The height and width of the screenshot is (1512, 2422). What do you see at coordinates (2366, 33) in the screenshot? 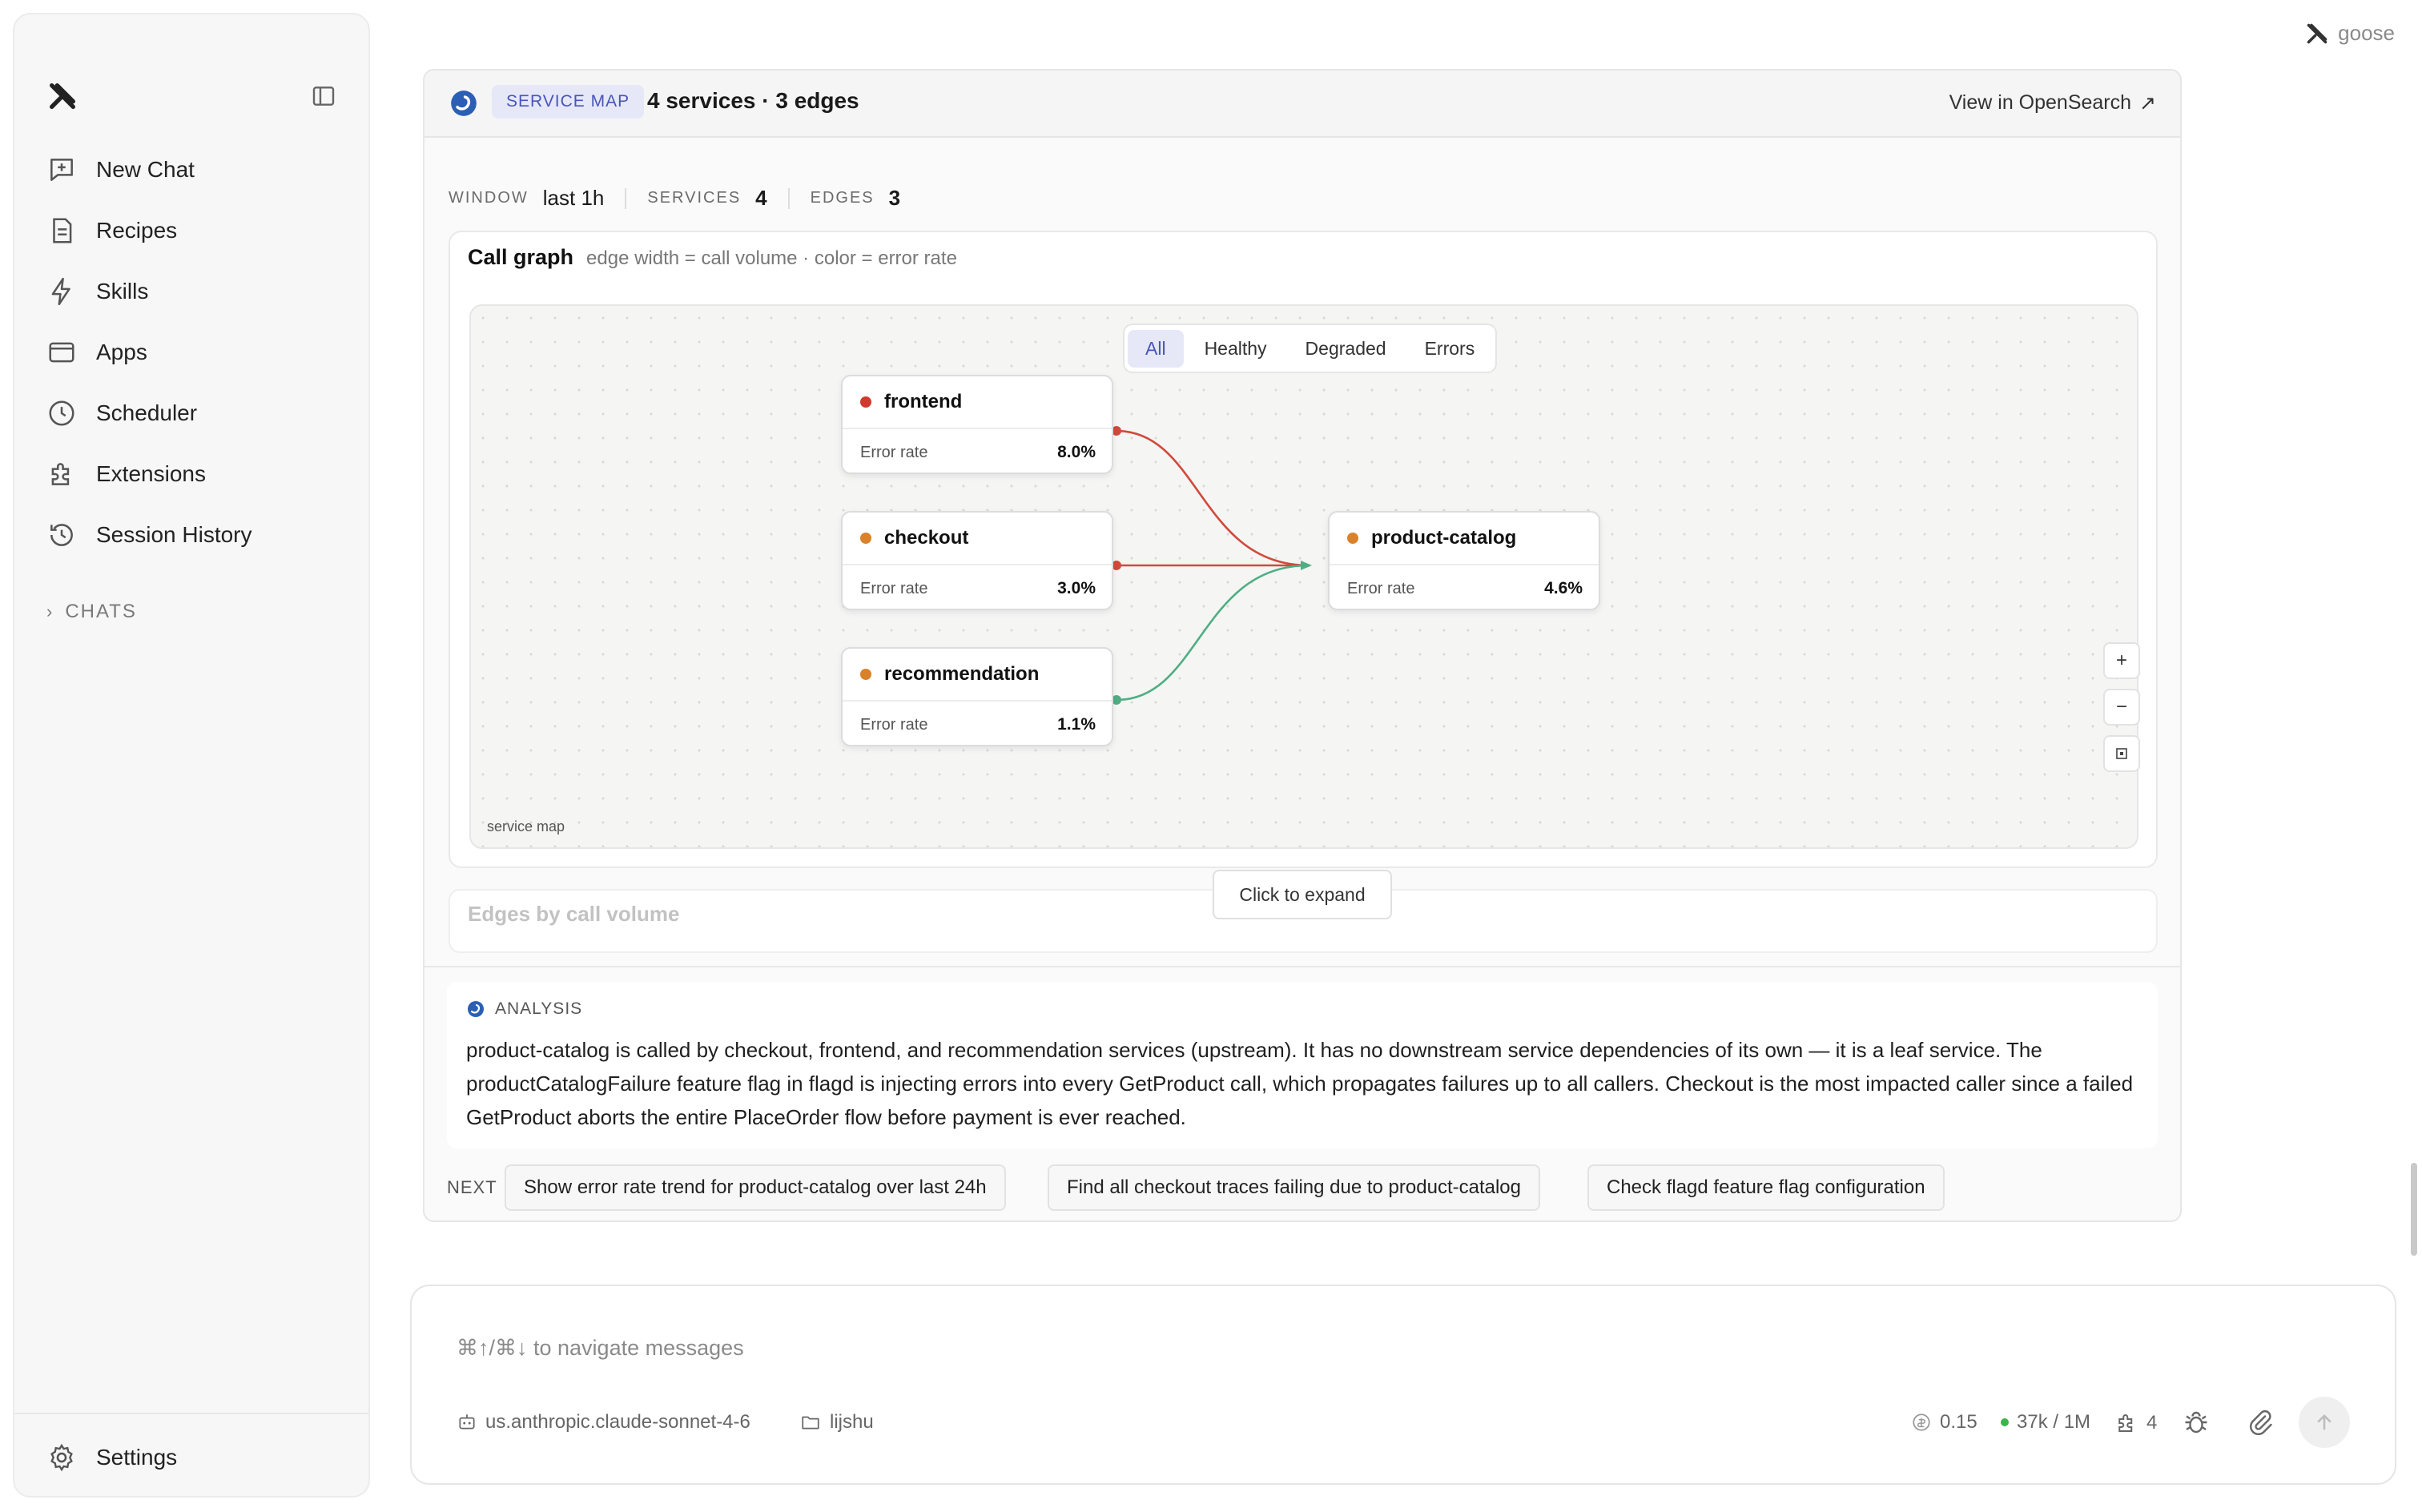
I see `app-name: goose` at bounding box center [2366, 33].